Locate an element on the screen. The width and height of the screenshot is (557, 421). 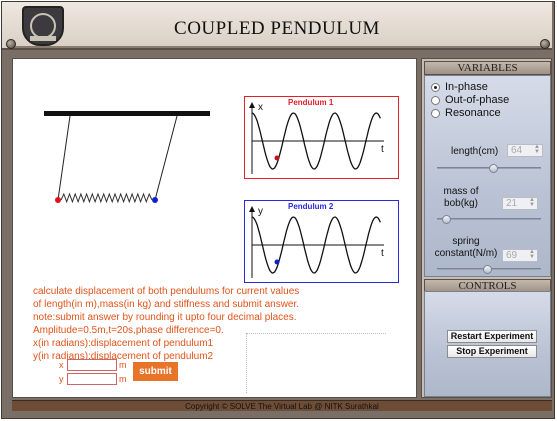
length-spinner: 64 ▲ ▼ is located at coordinates (525, 150).